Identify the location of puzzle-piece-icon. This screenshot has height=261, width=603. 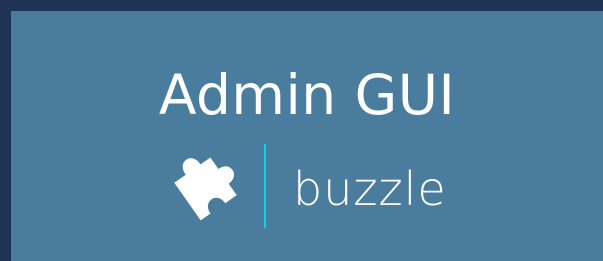
(205, 189).